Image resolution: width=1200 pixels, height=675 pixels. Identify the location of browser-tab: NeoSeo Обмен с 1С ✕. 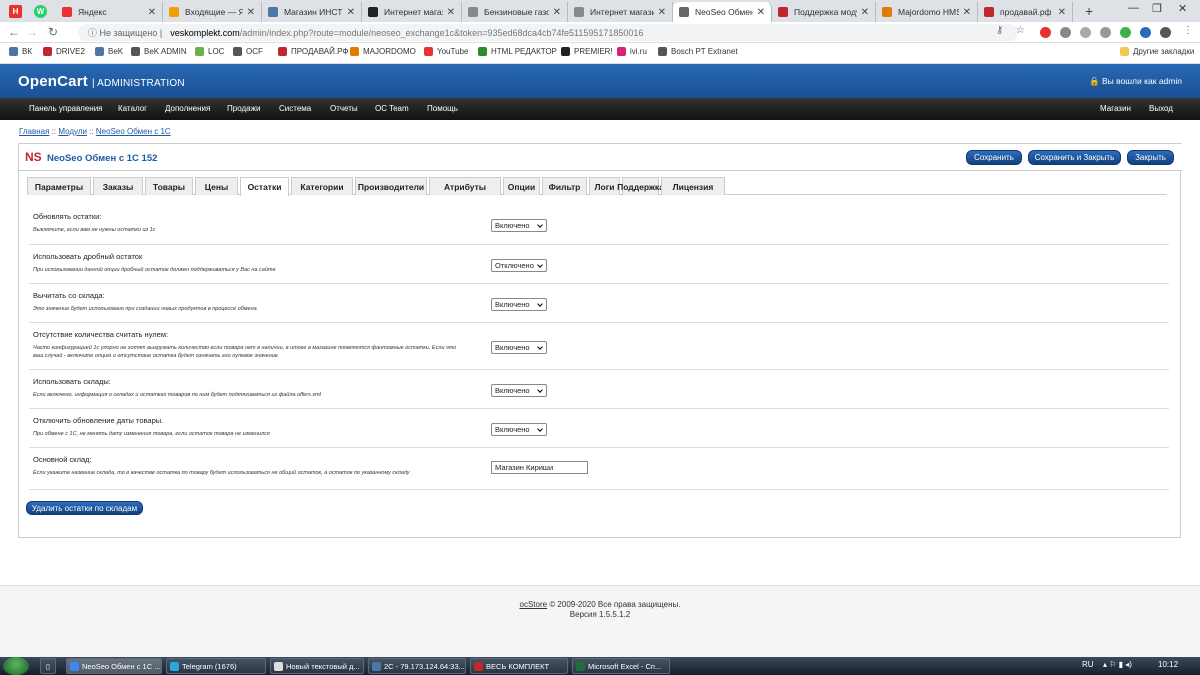
(722, 12).